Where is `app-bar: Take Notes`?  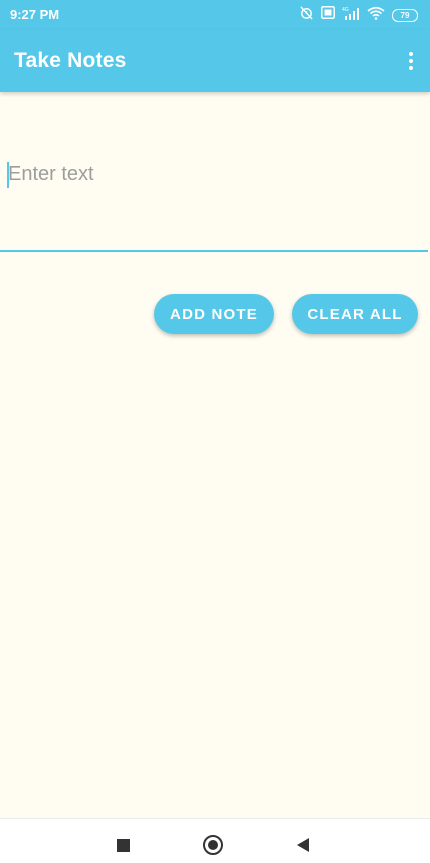
app-bar: Take Notes is located at coordinates (215, 61).